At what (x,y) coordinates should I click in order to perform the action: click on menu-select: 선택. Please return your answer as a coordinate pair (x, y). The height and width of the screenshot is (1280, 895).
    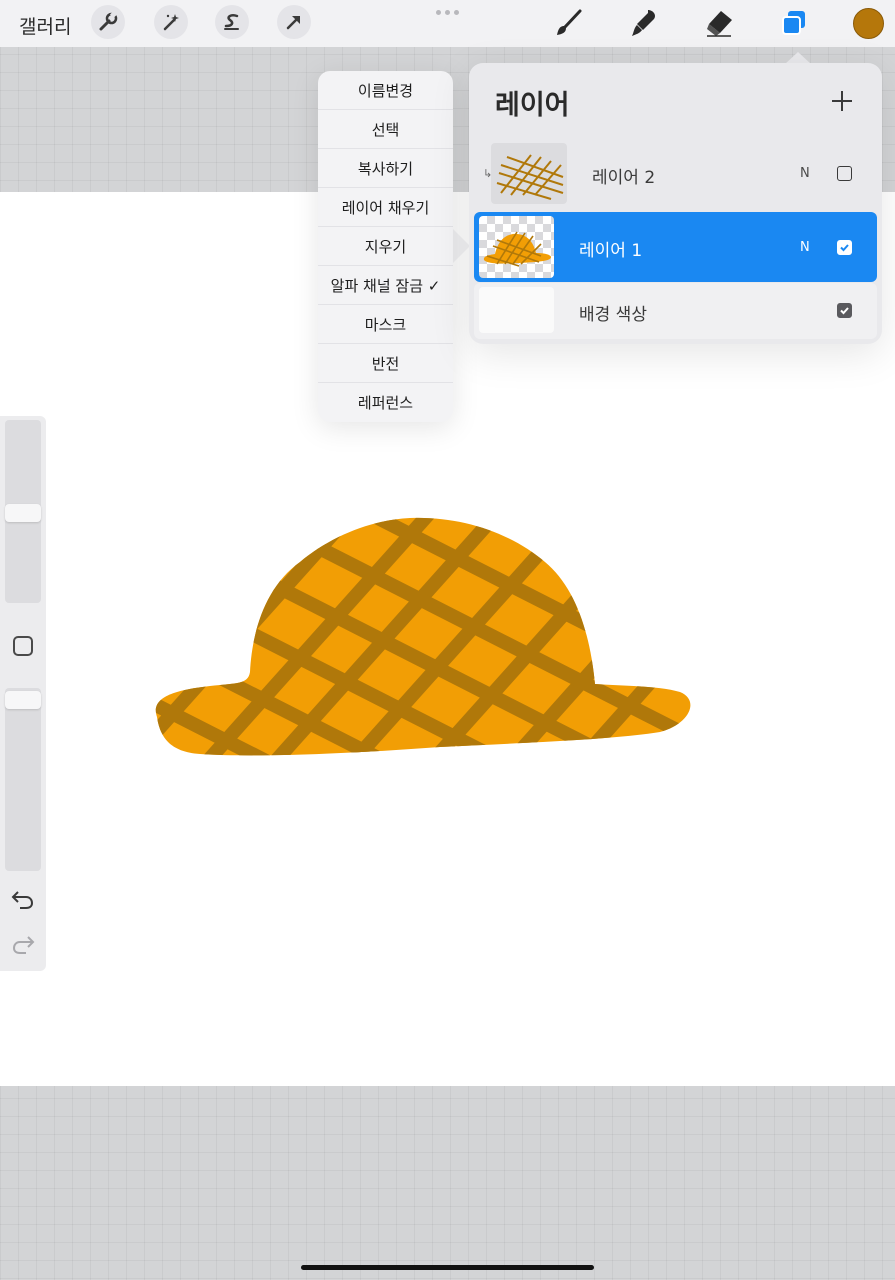
    Looking at the image, I should click on (385, 129).